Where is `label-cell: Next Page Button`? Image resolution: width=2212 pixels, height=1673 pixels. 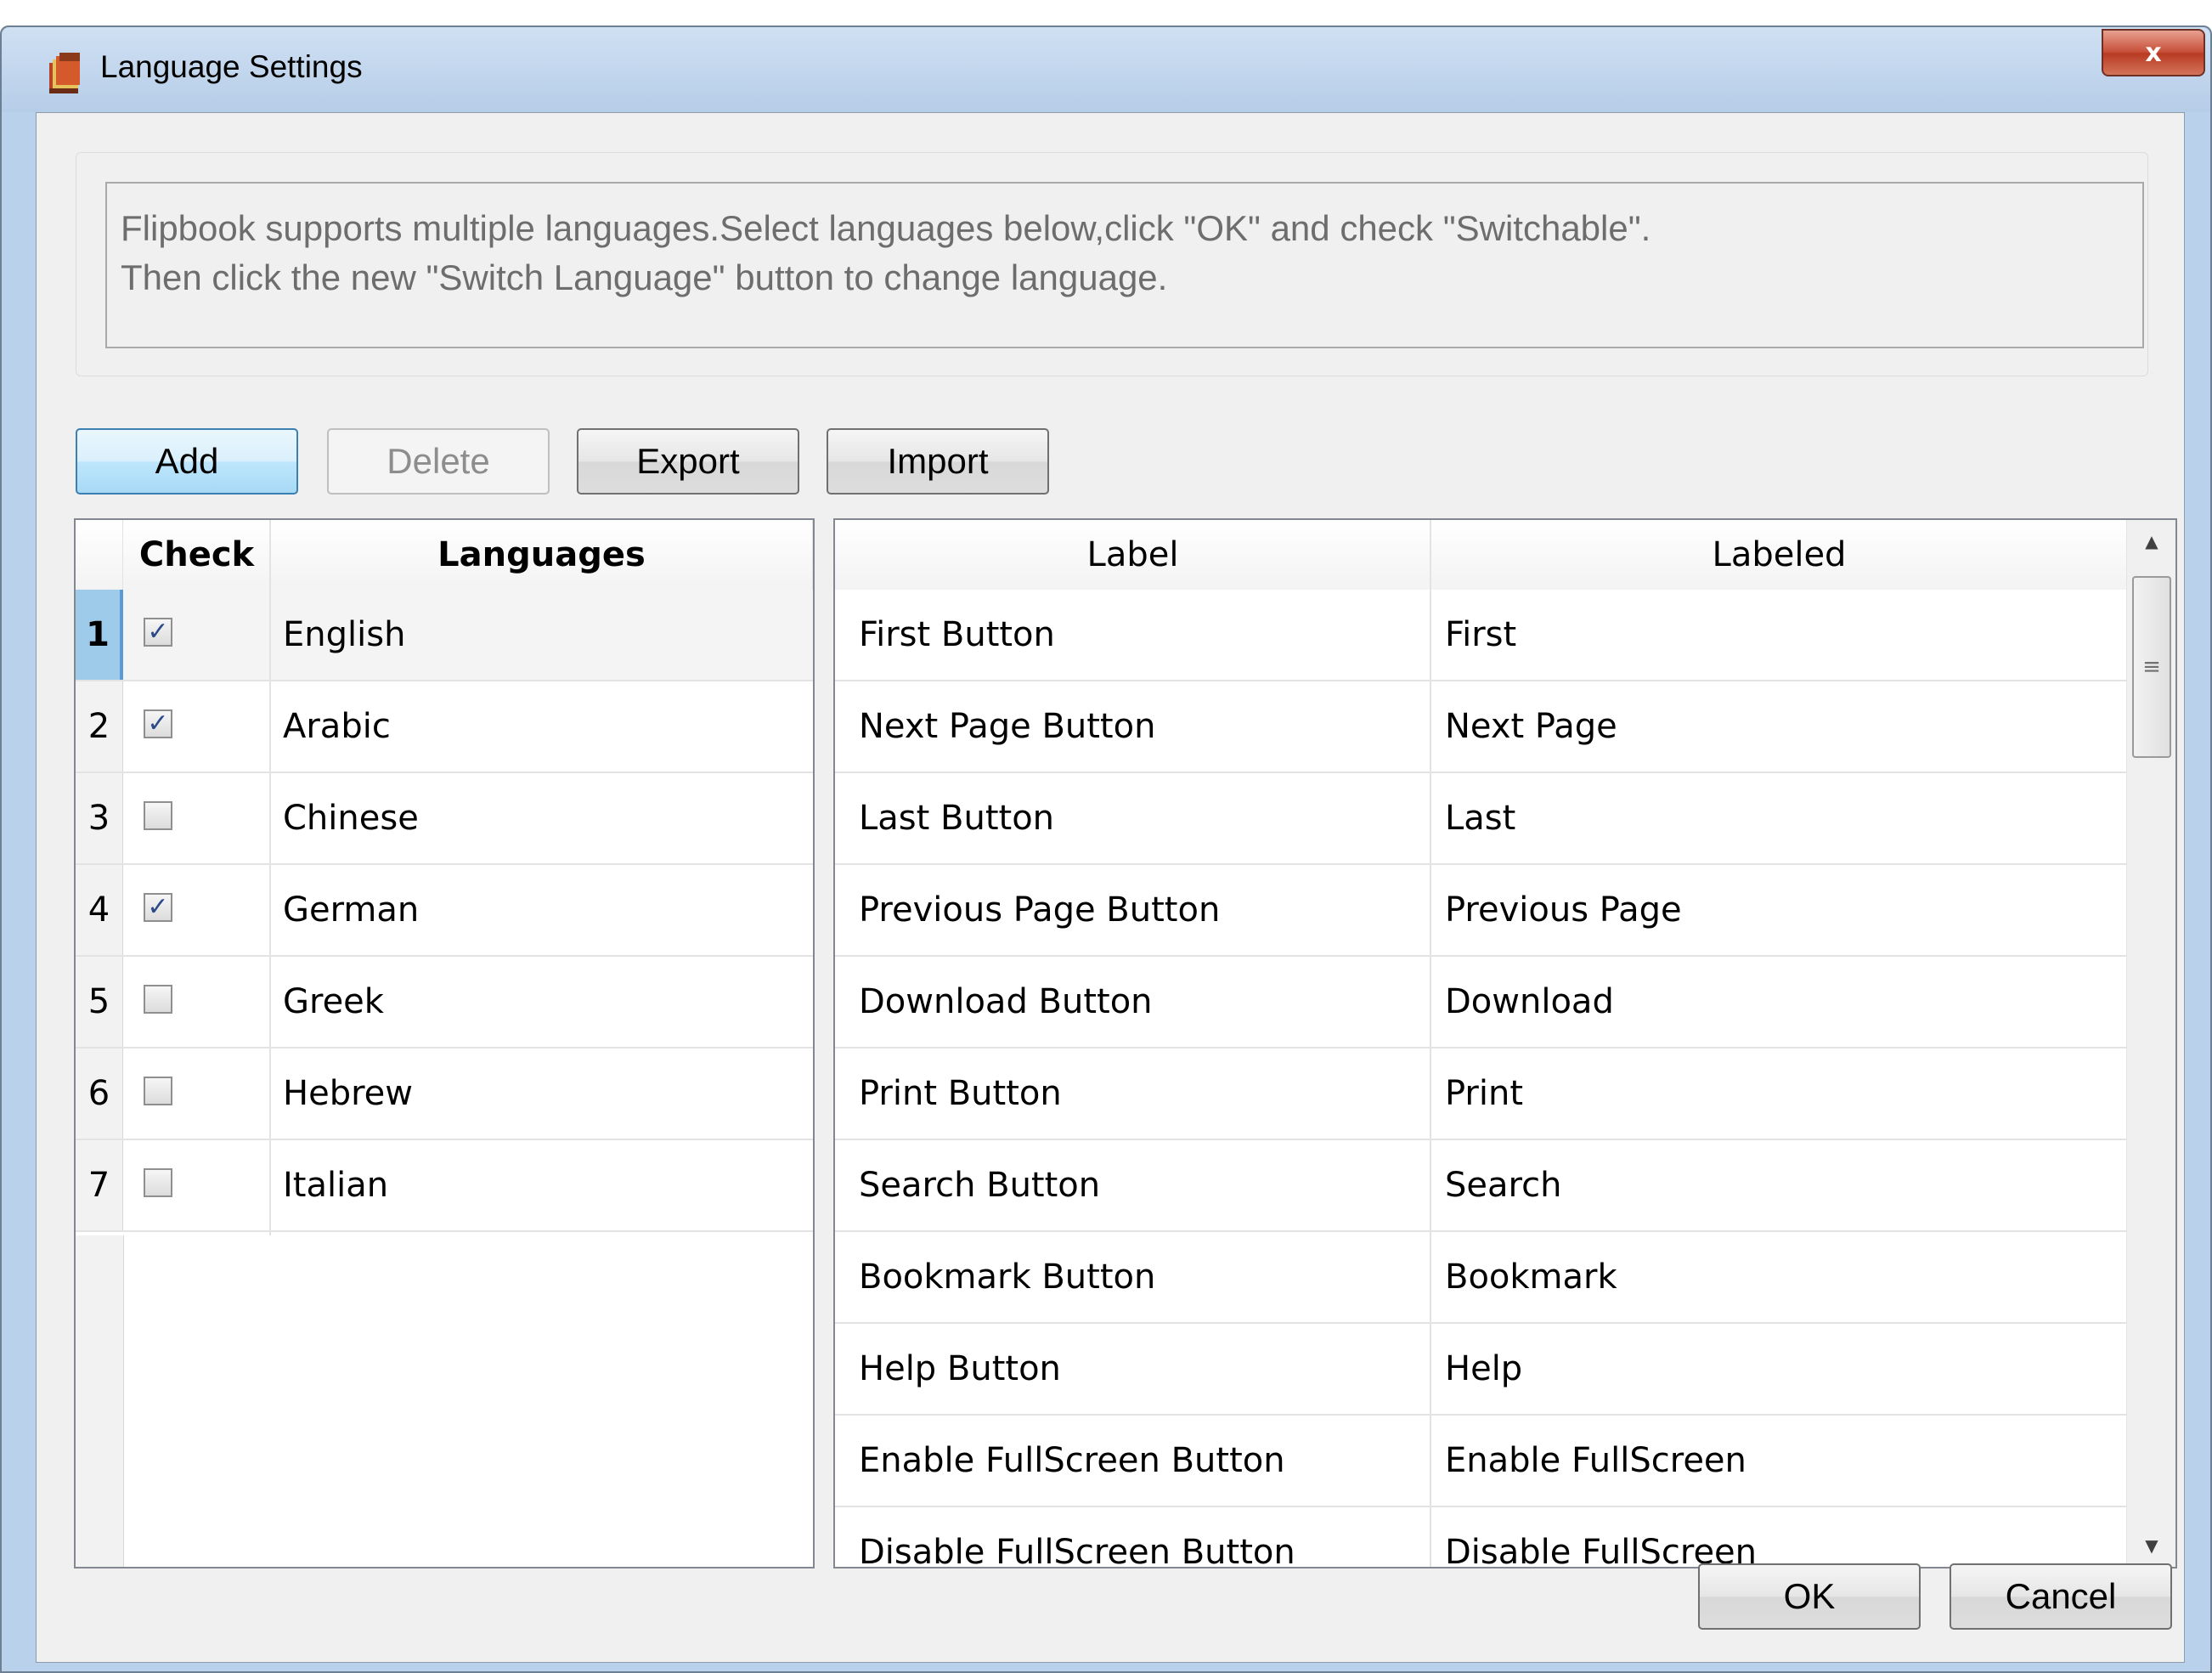
label-cell: Next Page Button is located at coordinates (1008, 726).